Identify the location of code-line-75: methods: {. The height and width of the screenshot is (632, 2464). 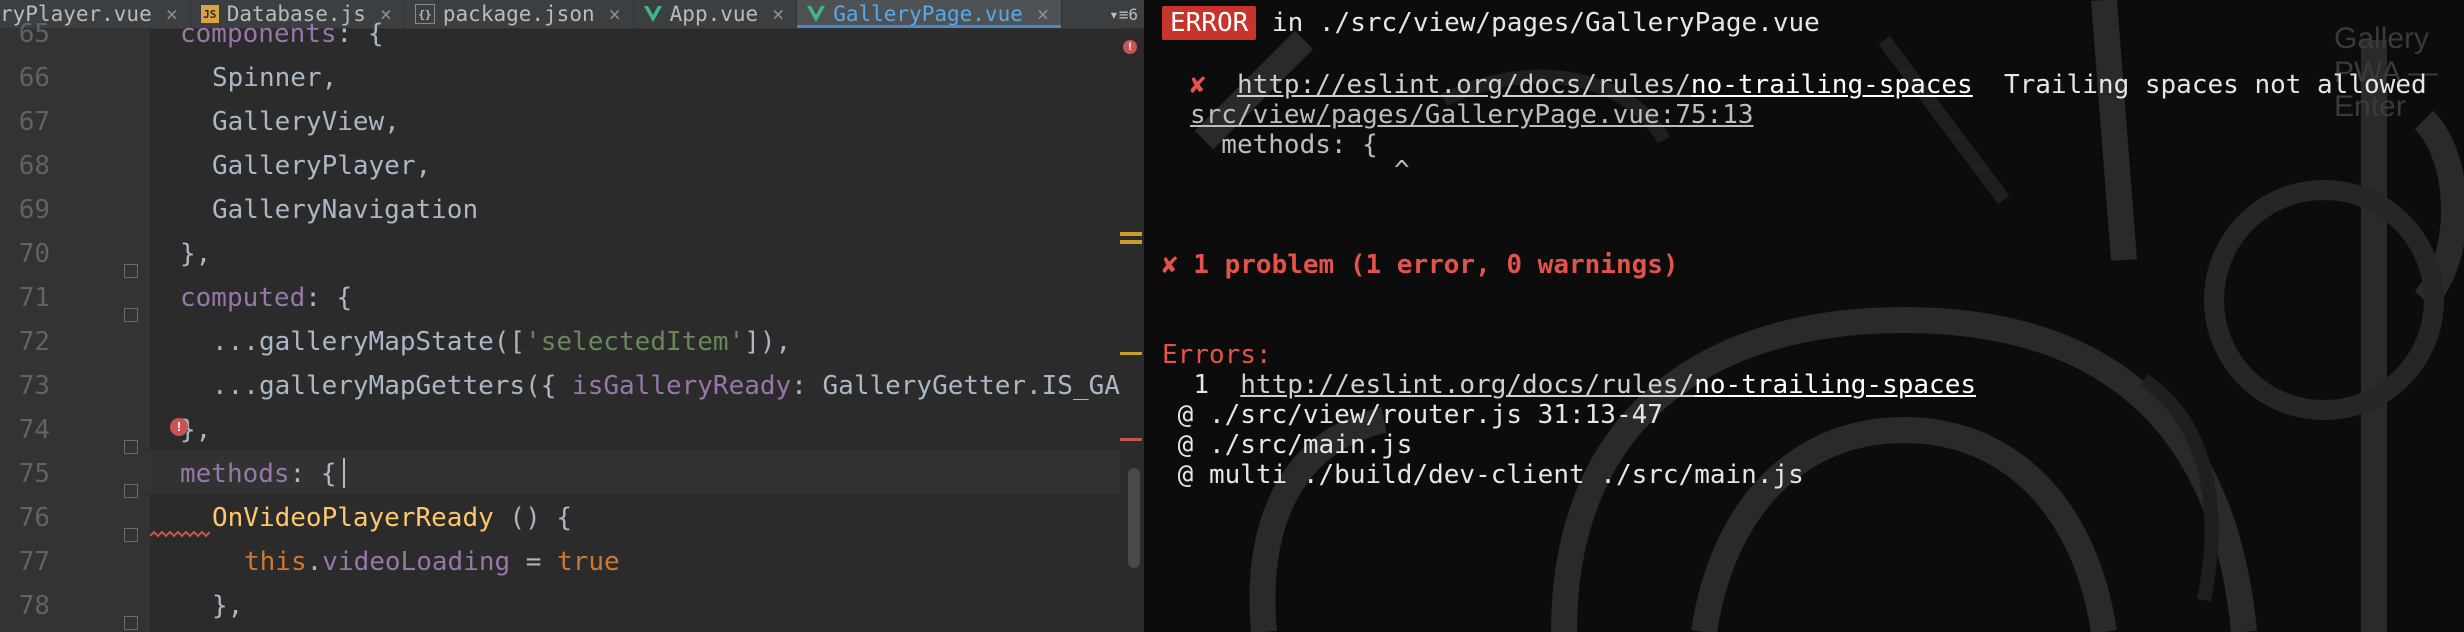
(262, 474).